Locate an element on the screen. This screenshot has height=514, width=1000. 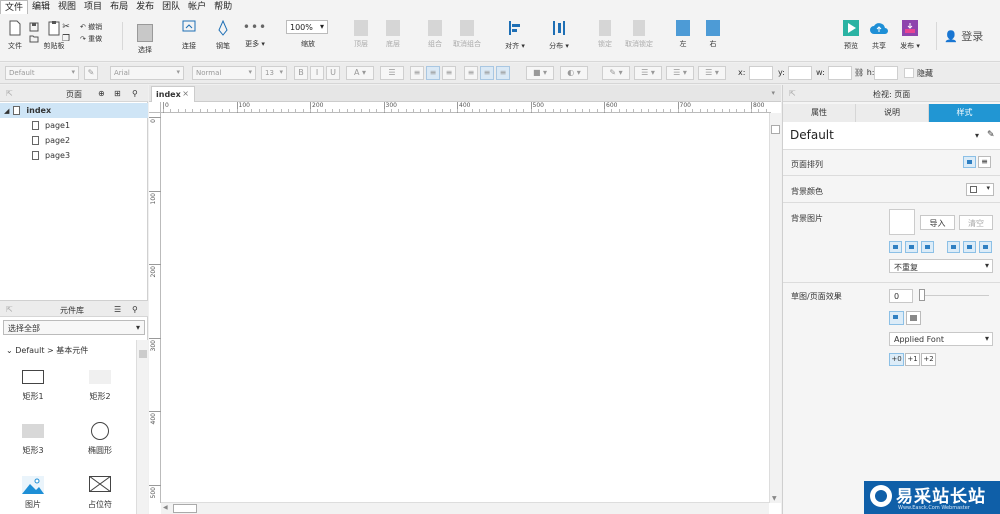
menu-file: 文件 is located at coordinates (14, 7).